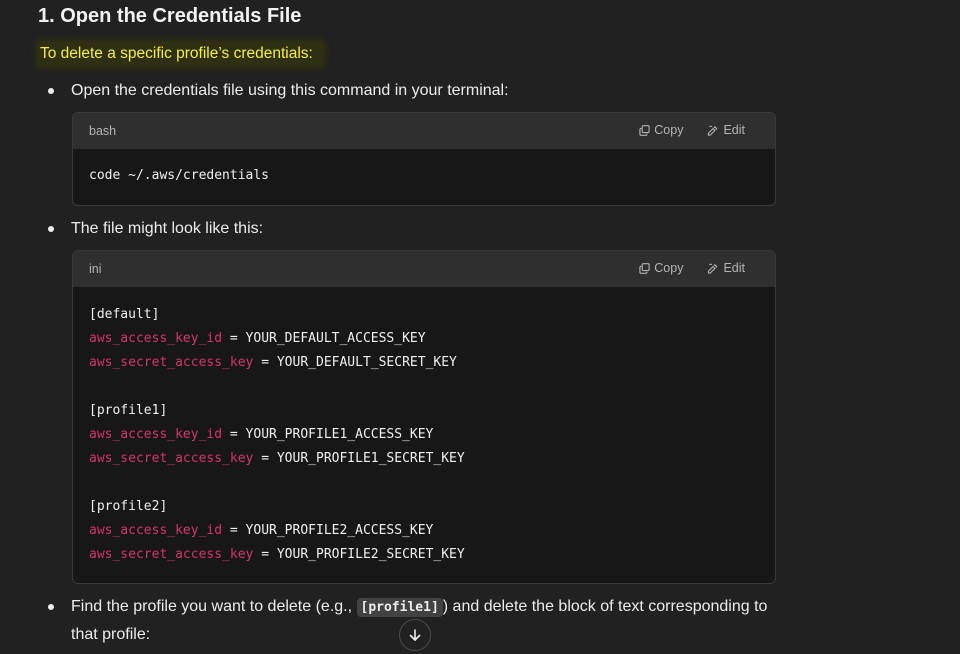 The height and width of the screenshot is (654, 960). Describe the element at coordinates (424, 269) in the screenshot. I see `code-block-header: ini Copy Edit` at that location.